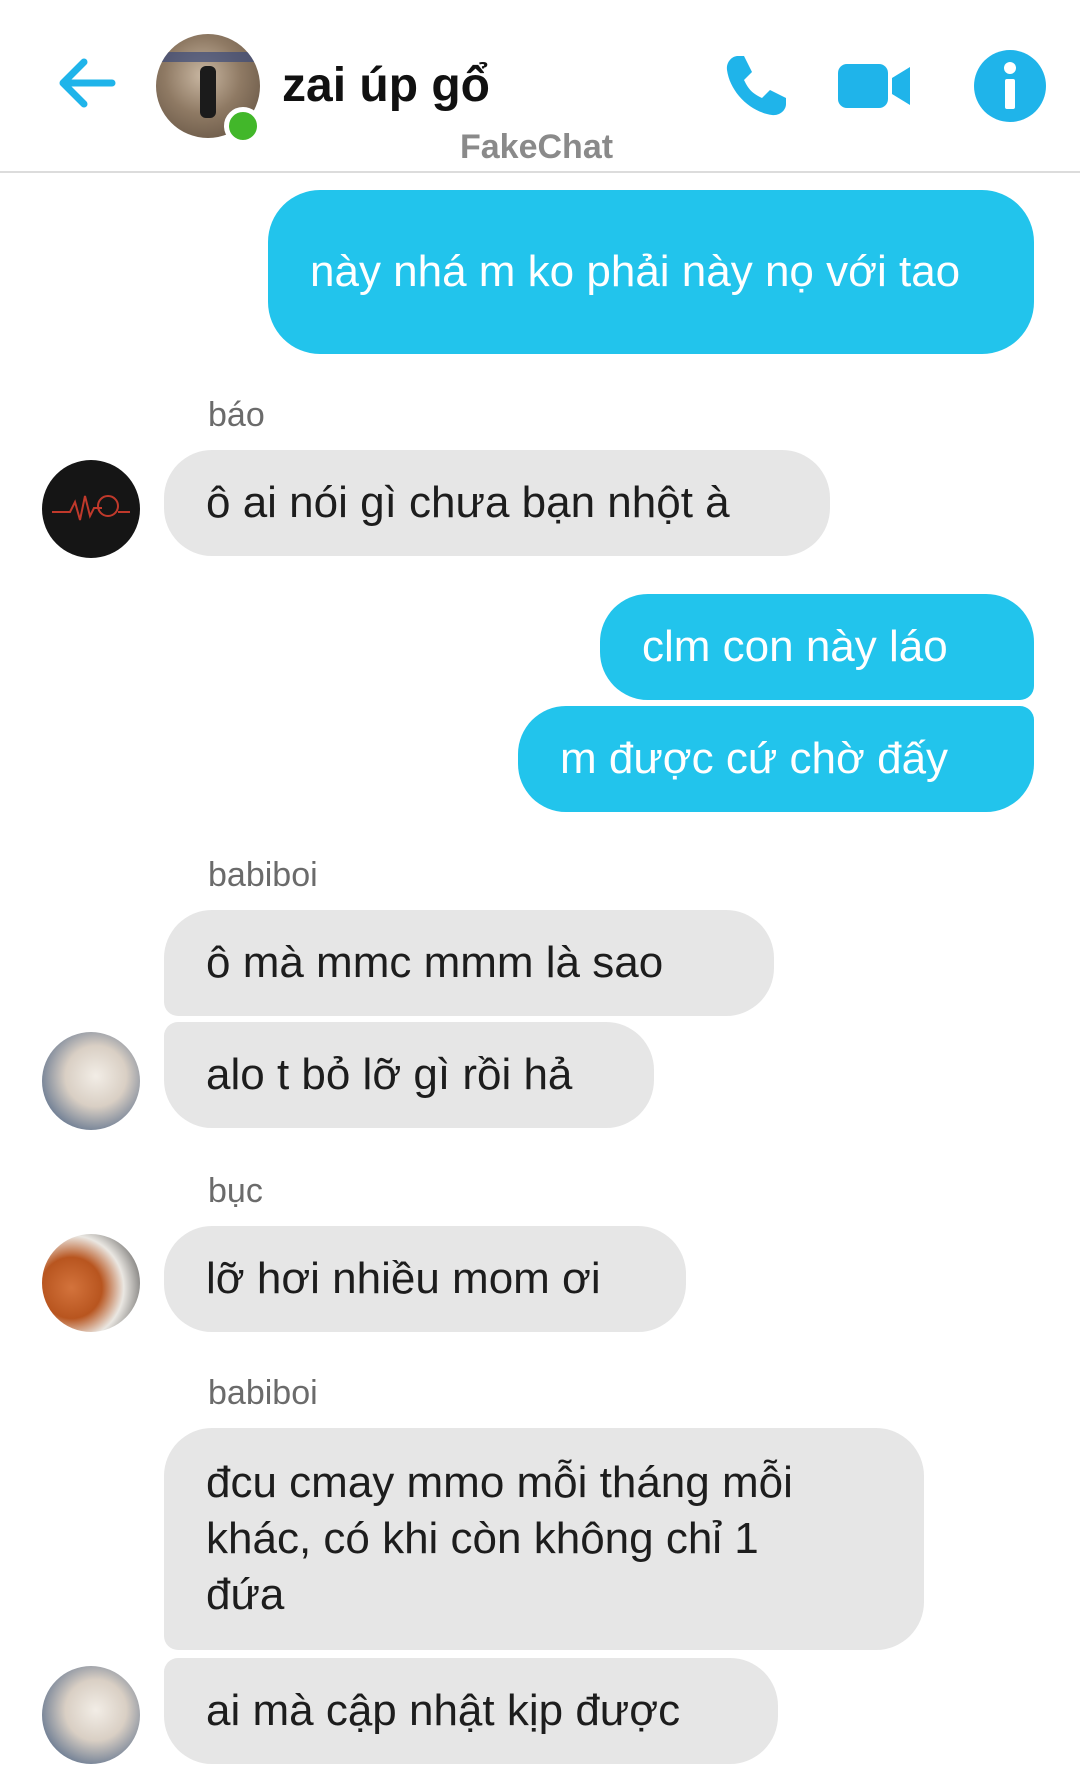 This screenshot has height=1790, width=1080. What do you see at coordinates (235, 1191) in the screenshot?
I see `sender-name: bục` at bounding box center [235, 1191].